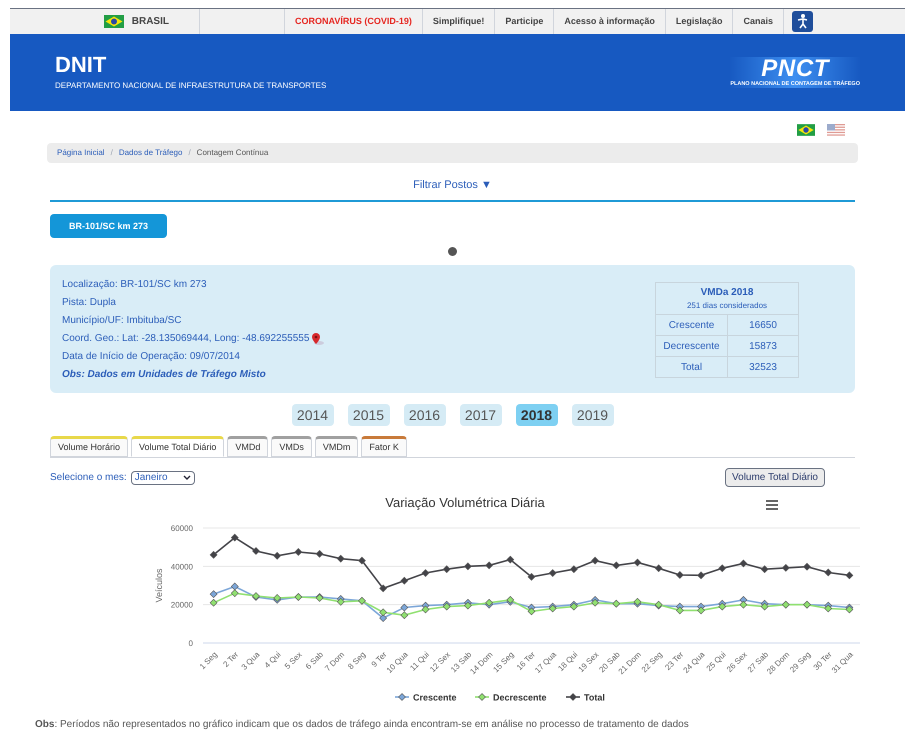 Image resolution: width=905 pixels, height=743 pixels. I want to click on table-cell: Crescente, so click(692, 325).